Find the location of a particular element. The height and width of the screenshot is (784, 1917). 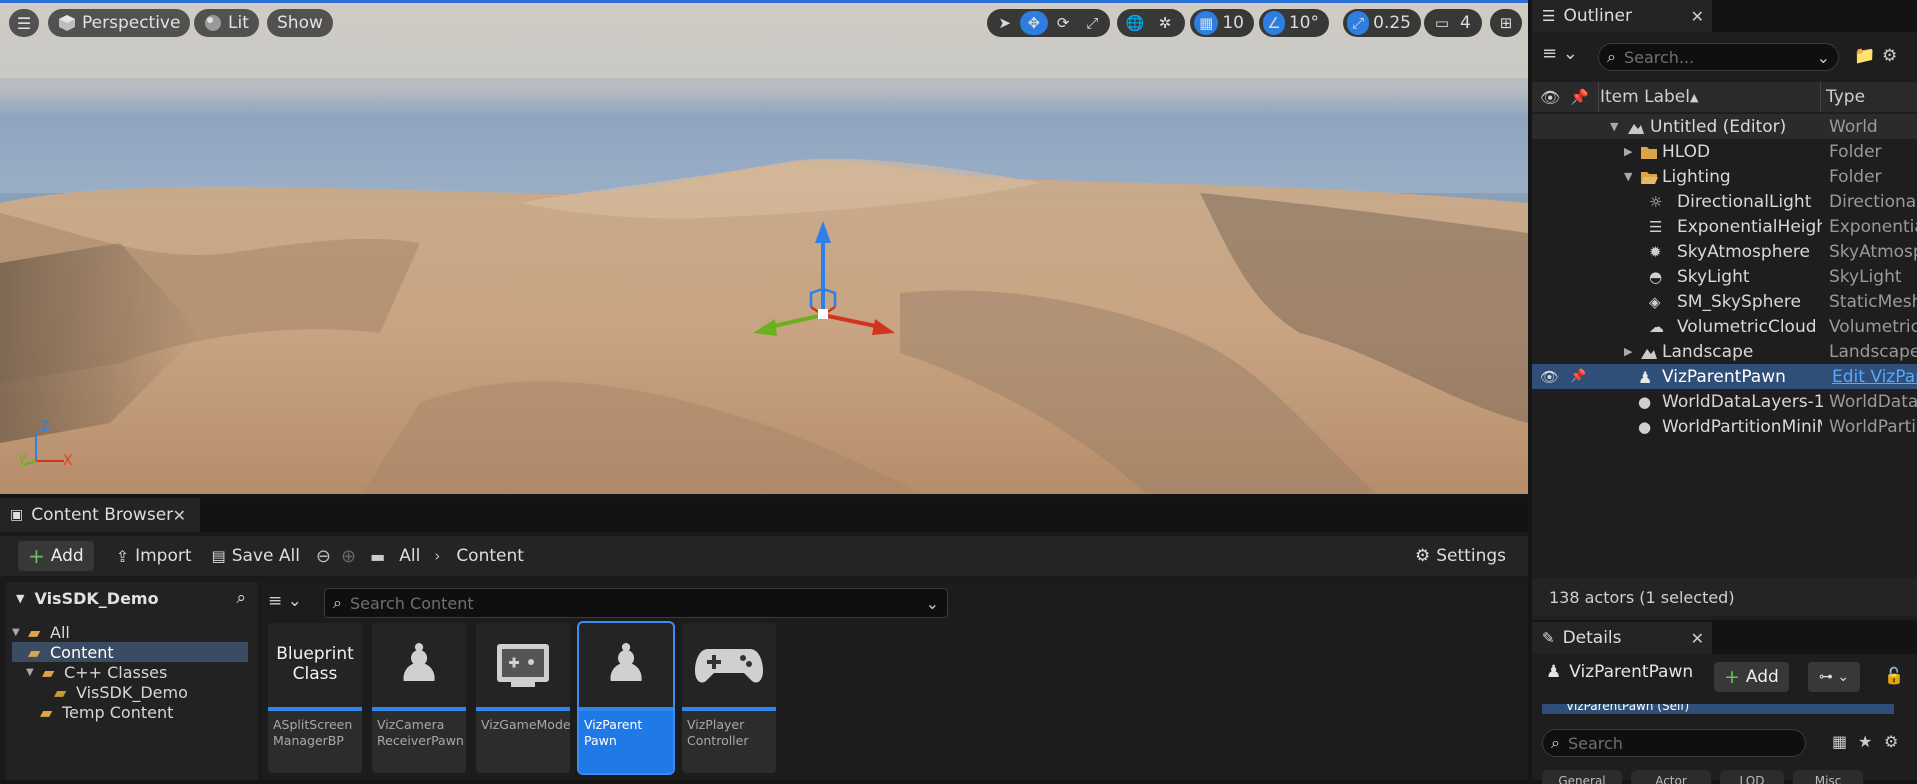

axis-y-label: Y is located at coordinates (22, 461).